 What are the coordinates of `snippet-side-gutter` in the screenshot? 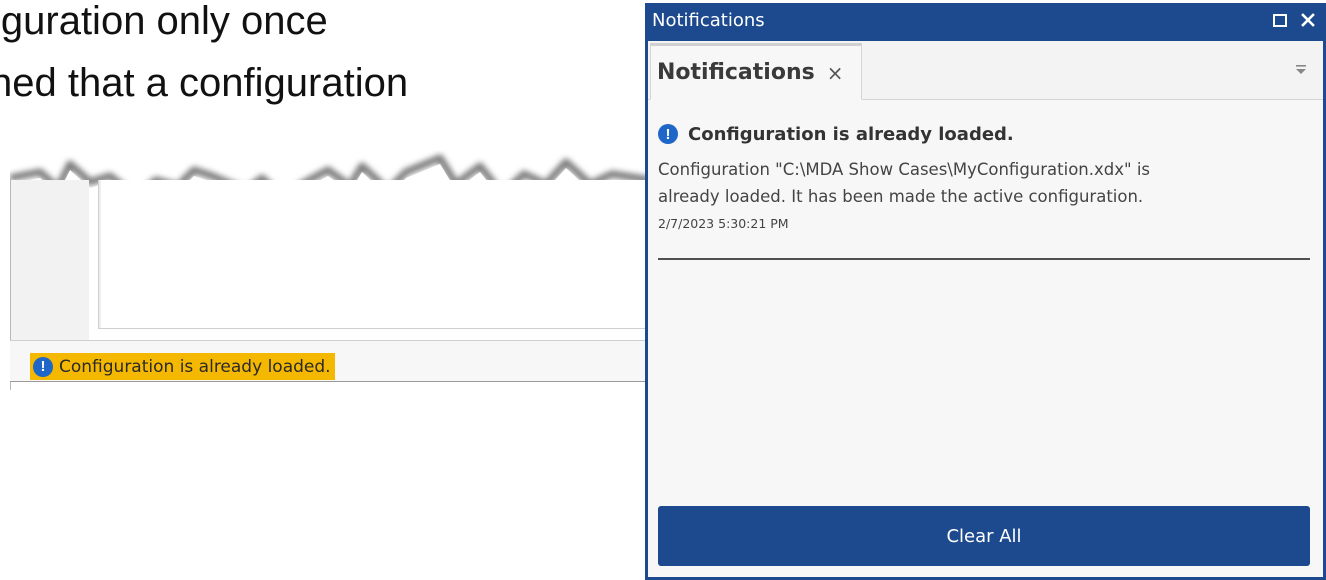 It's located at (50, 260).